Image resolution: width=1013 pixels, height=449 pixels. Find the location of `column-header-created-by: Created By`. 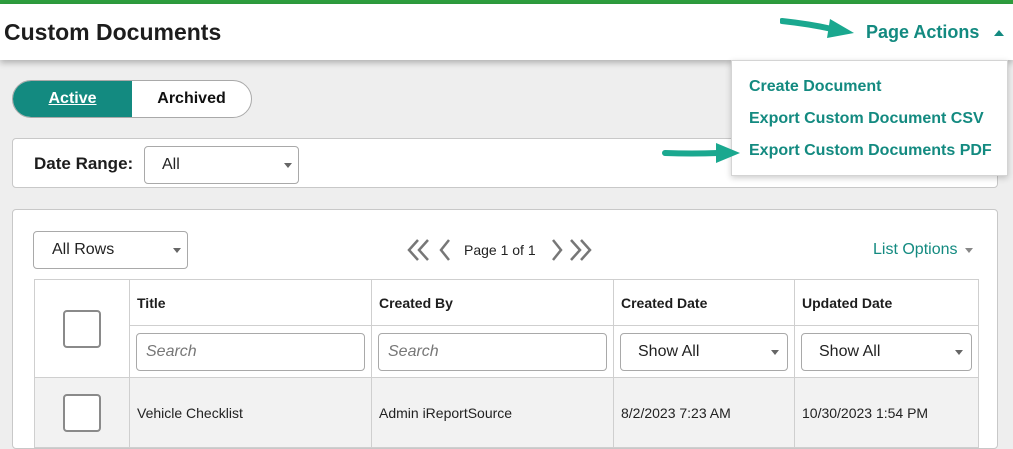

column-header-created-by: Created By is located at coordinates (492, 302).